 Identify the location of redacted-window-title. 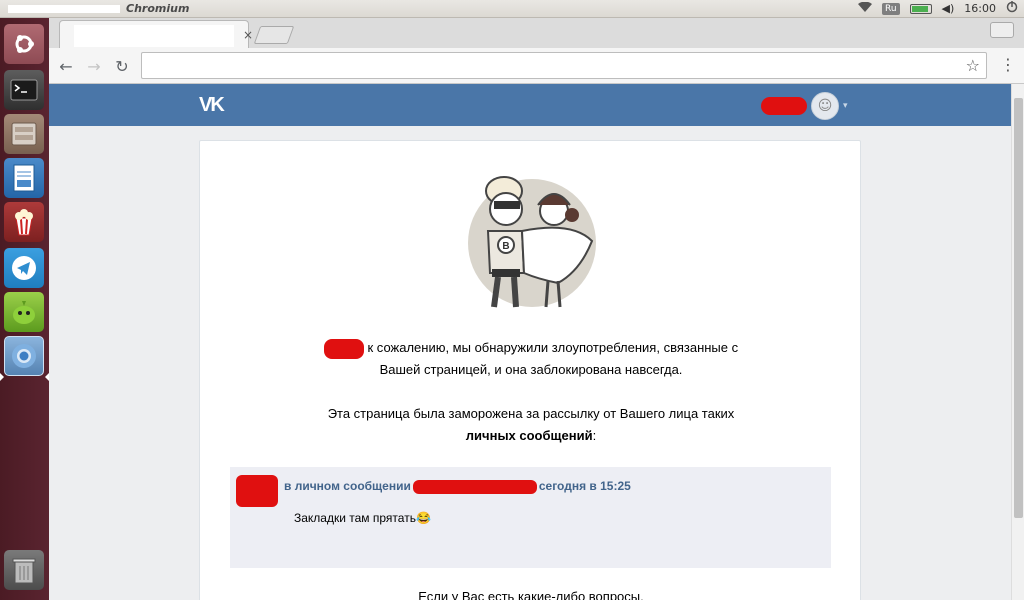
(64, 9).